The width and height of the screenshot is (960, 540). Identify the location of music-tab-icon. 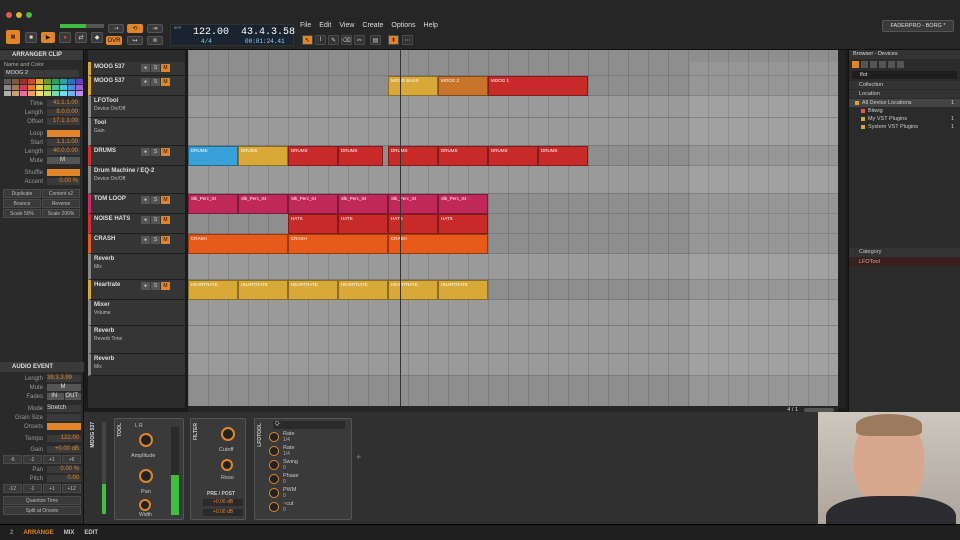
(891, 64).